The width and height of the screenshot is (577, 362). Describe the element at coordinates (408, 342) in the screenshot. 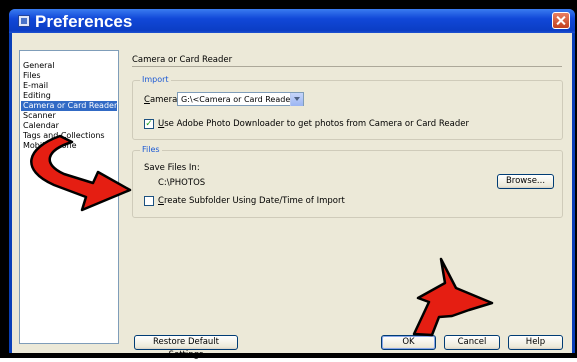

I see `ok-button: OK` at that location.